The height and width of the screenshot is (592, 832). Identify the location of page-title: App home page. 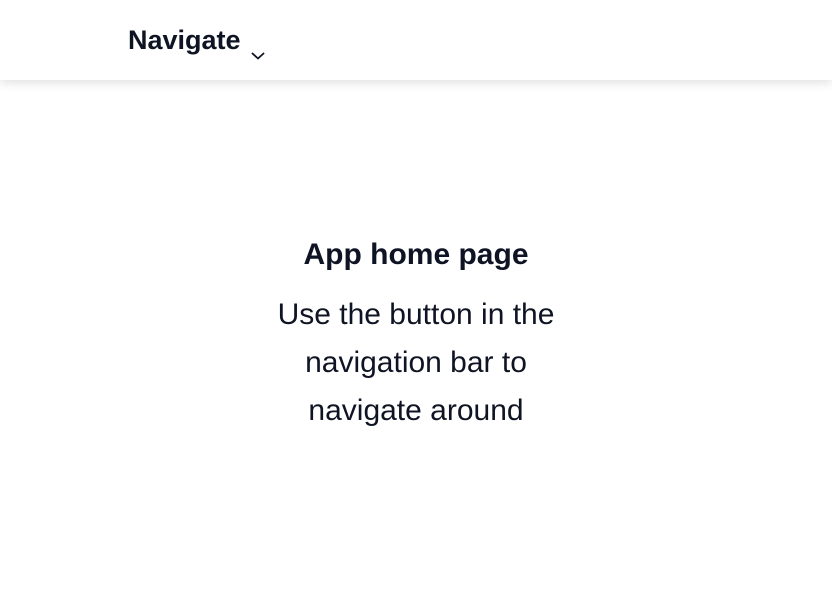
(416, 254).